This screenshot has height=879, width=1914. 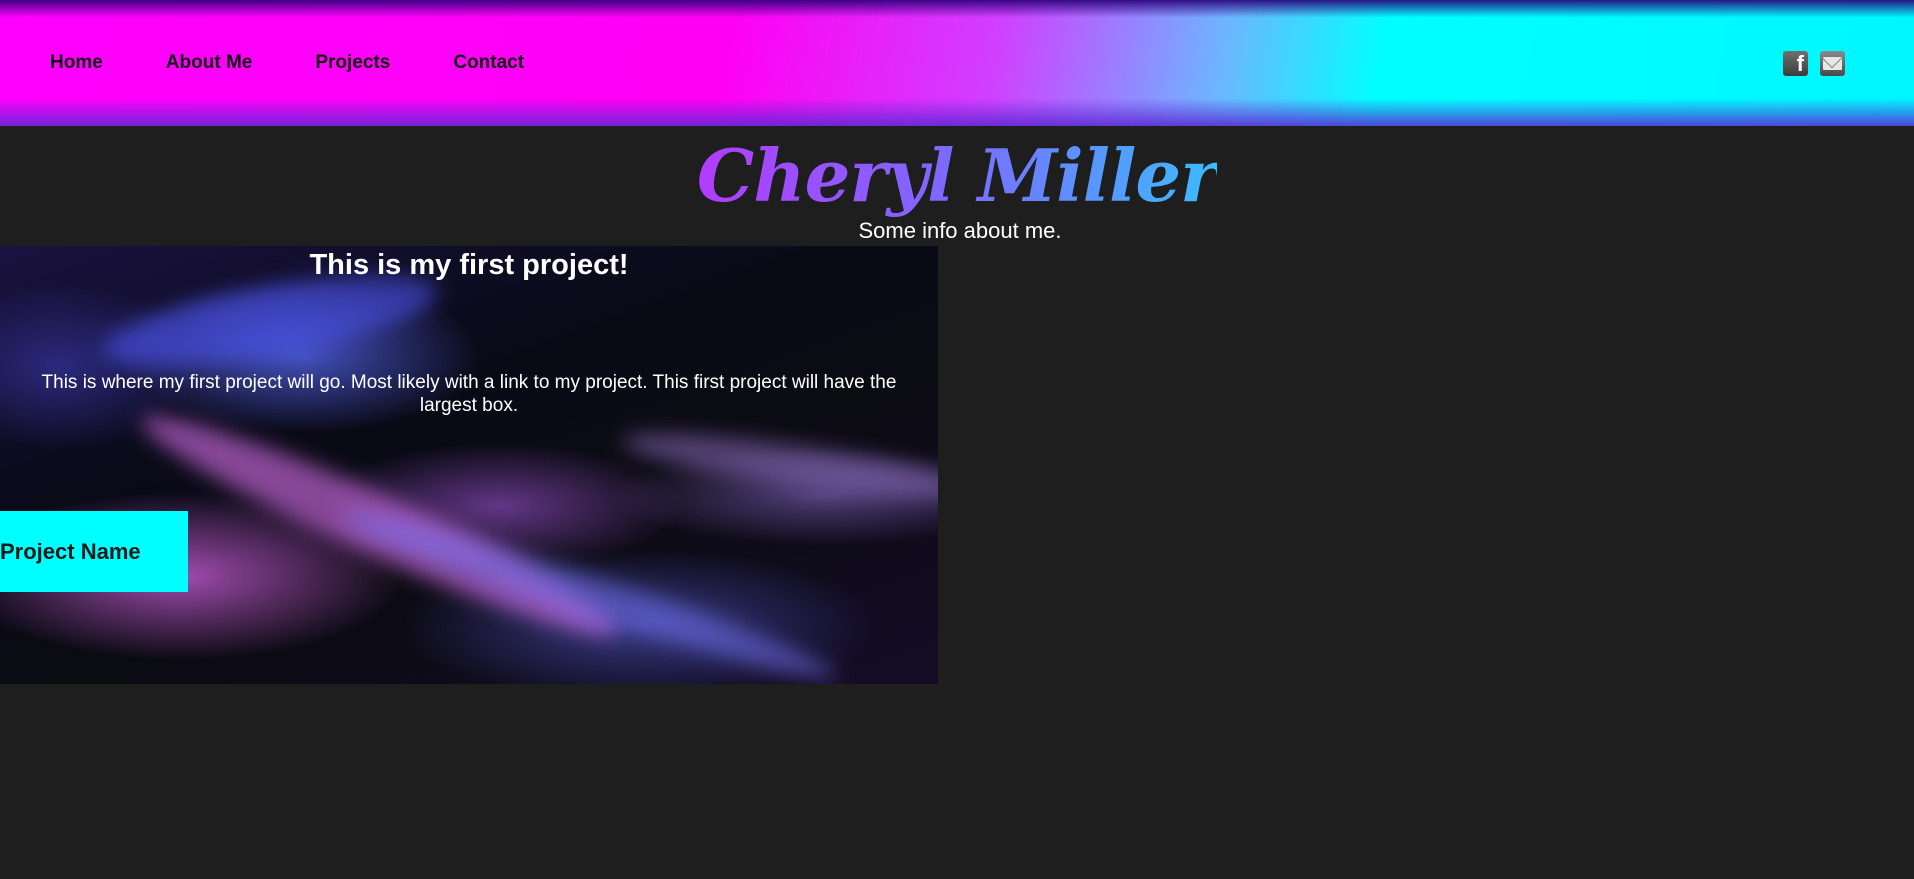 What do you see at coordinates (960, 230) in the screenshot?
I see `site-subtitle: Some info about me.` at bounding box center [960, 230].